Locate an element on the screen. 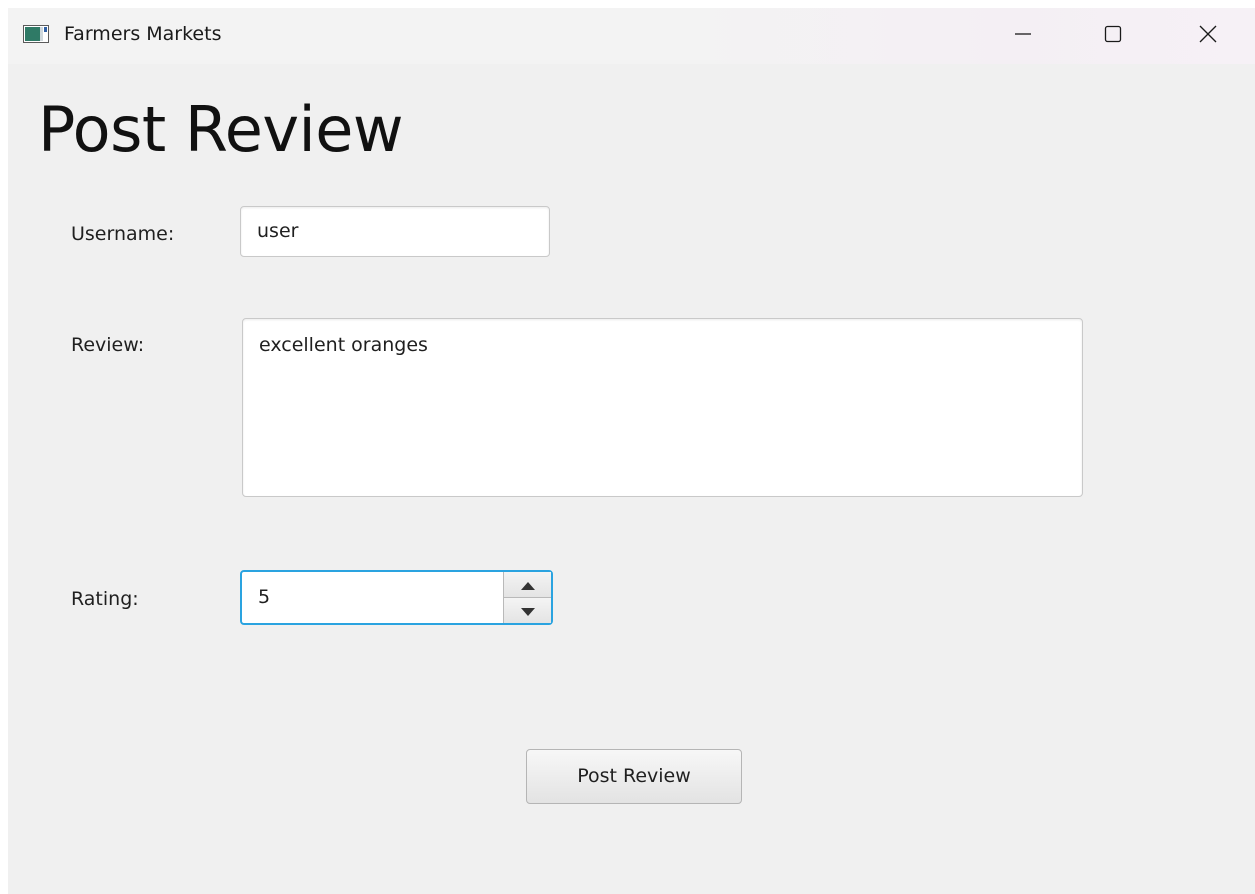  app-window-icon is located at coordinates (36, 34).